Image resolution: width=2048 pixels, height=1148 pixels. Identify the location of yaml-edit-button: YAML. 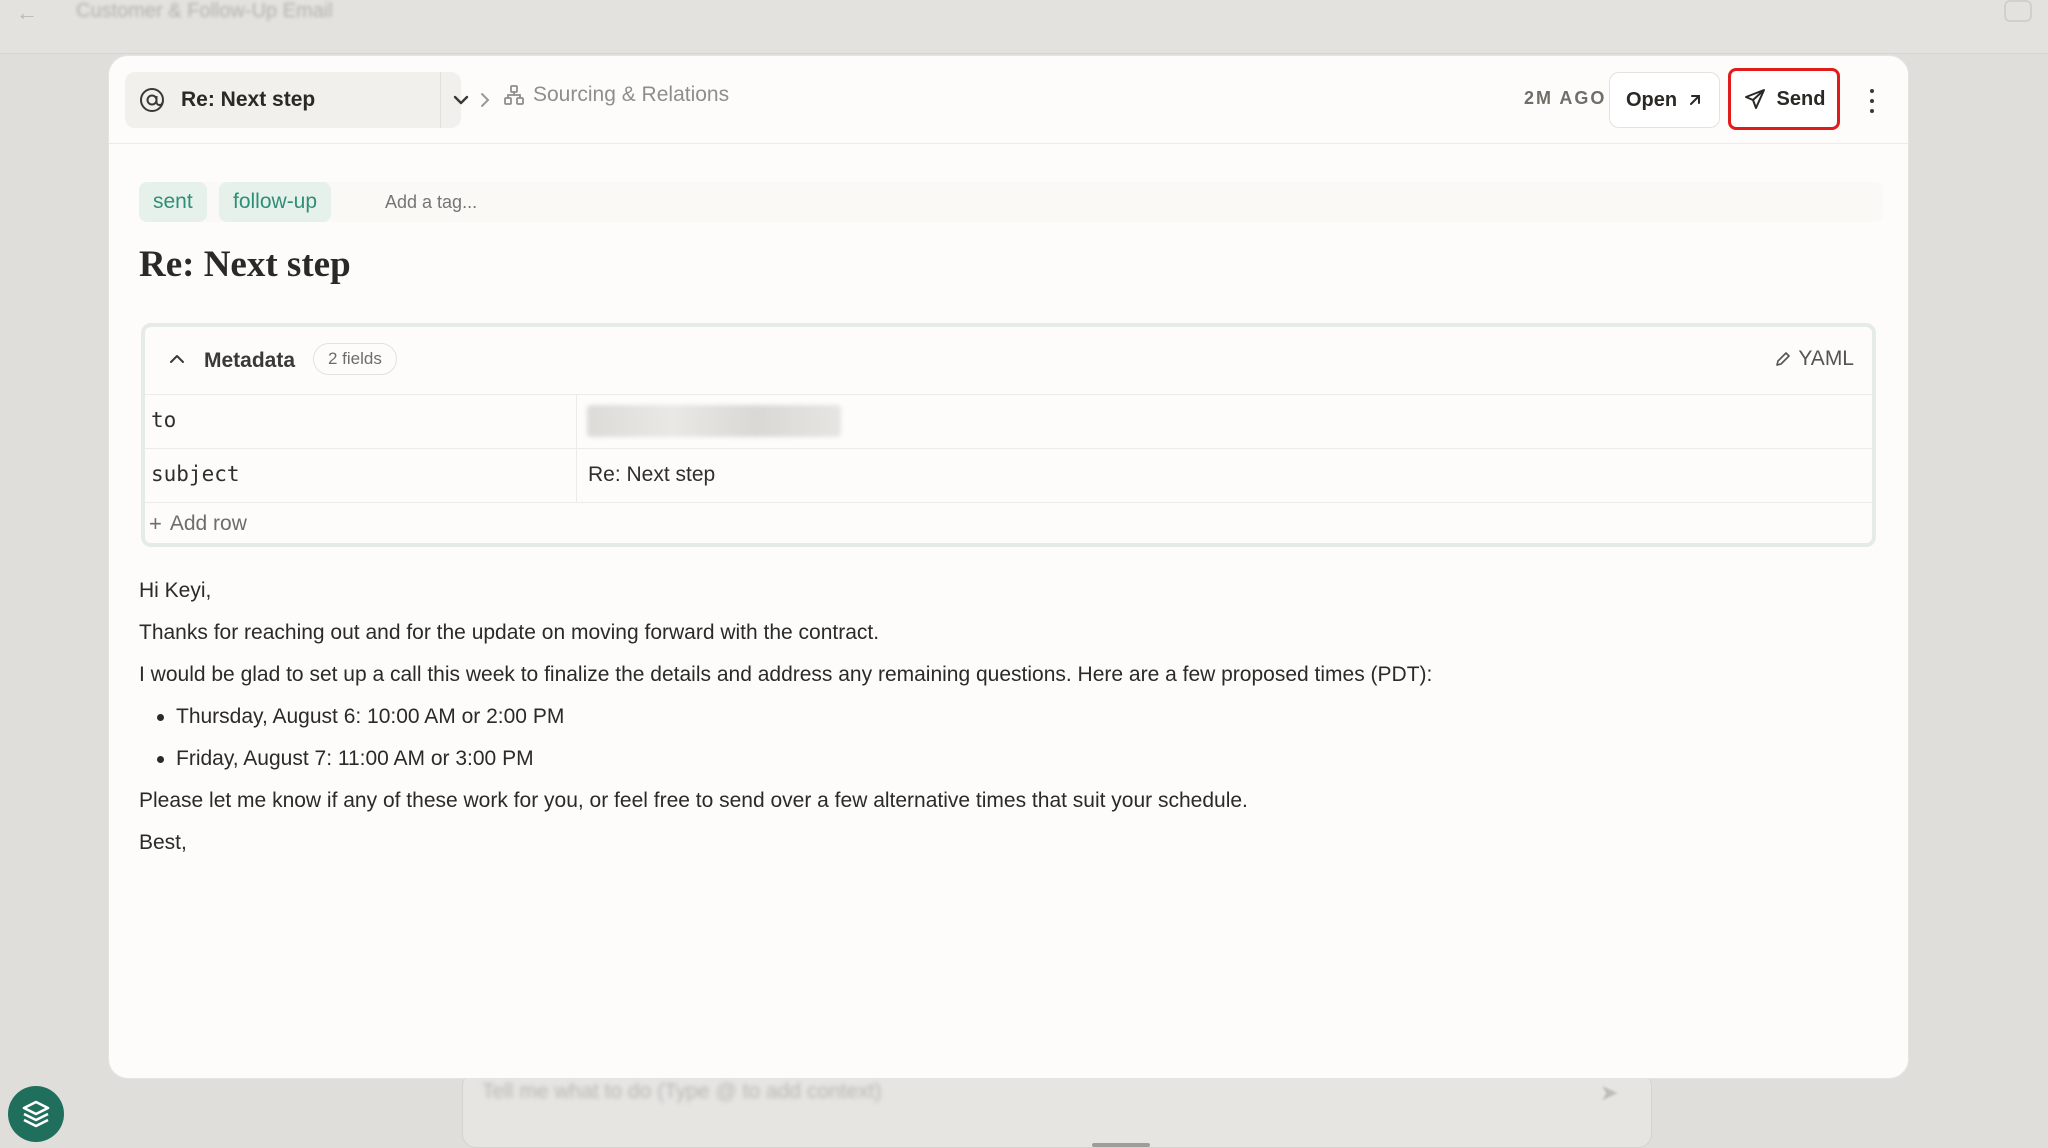
(1814, 359).